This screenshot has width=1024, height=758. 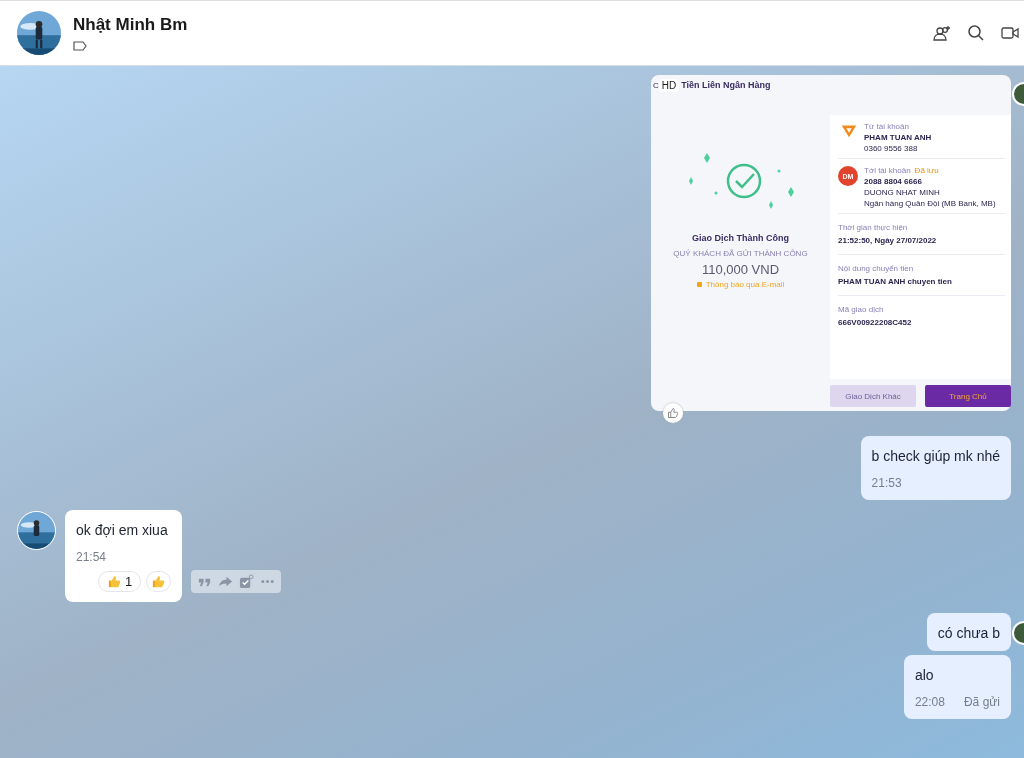 I want to click on field-label: Từ tài khoản, so click(x=887, y=126).